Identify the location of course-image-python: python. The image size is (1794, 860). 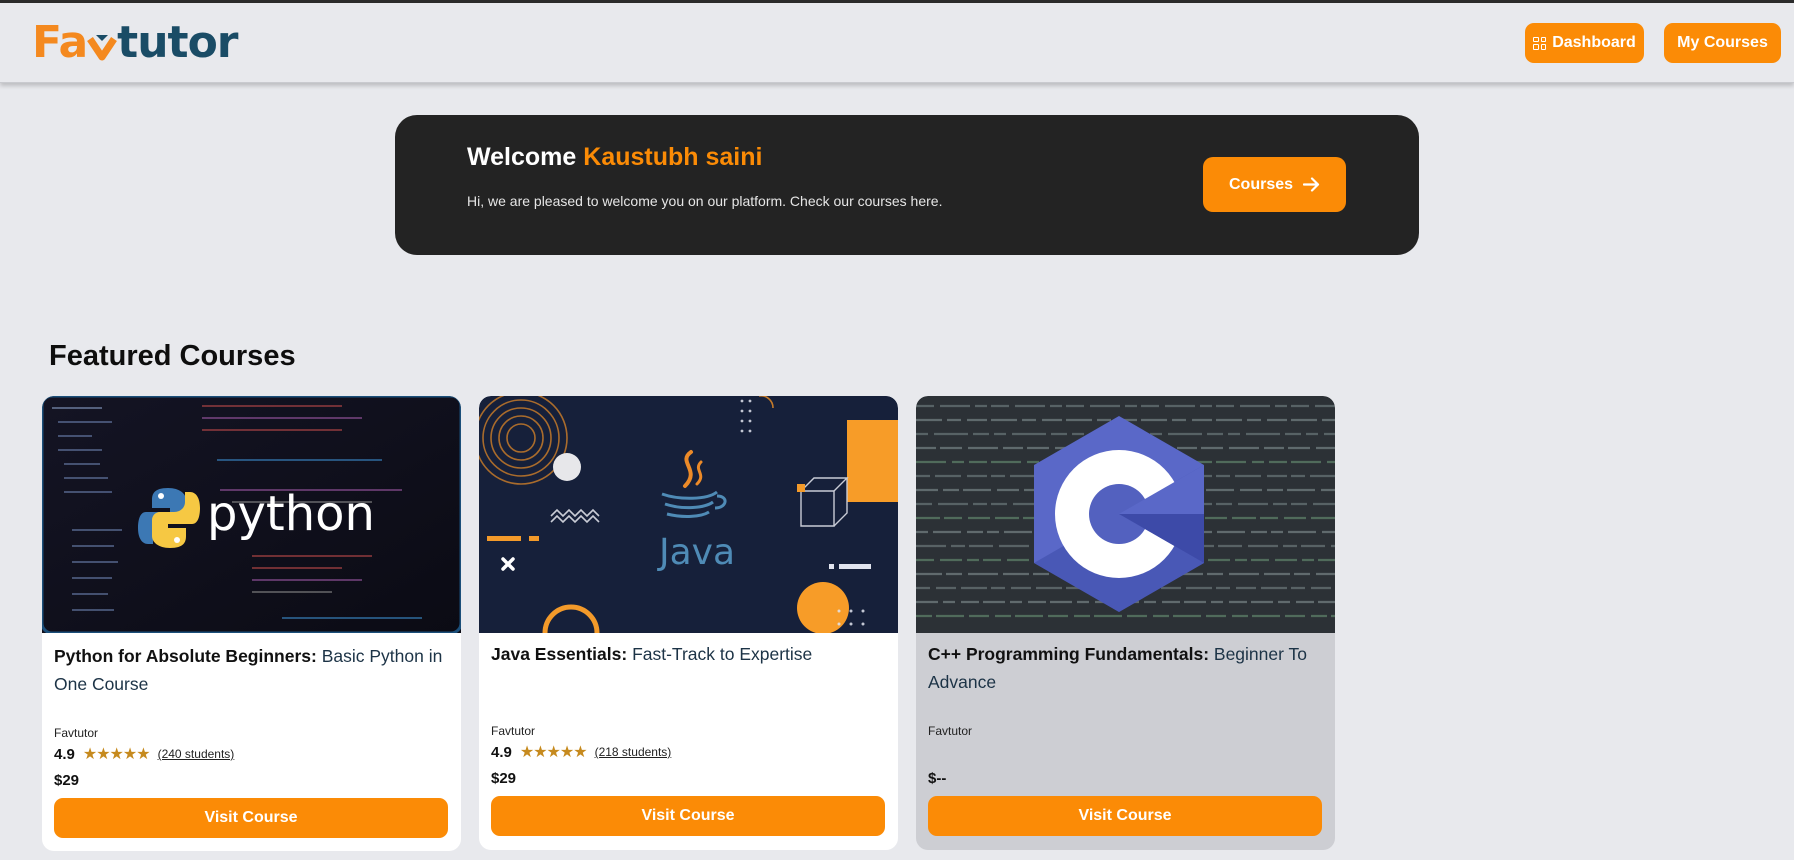
(251, 514).